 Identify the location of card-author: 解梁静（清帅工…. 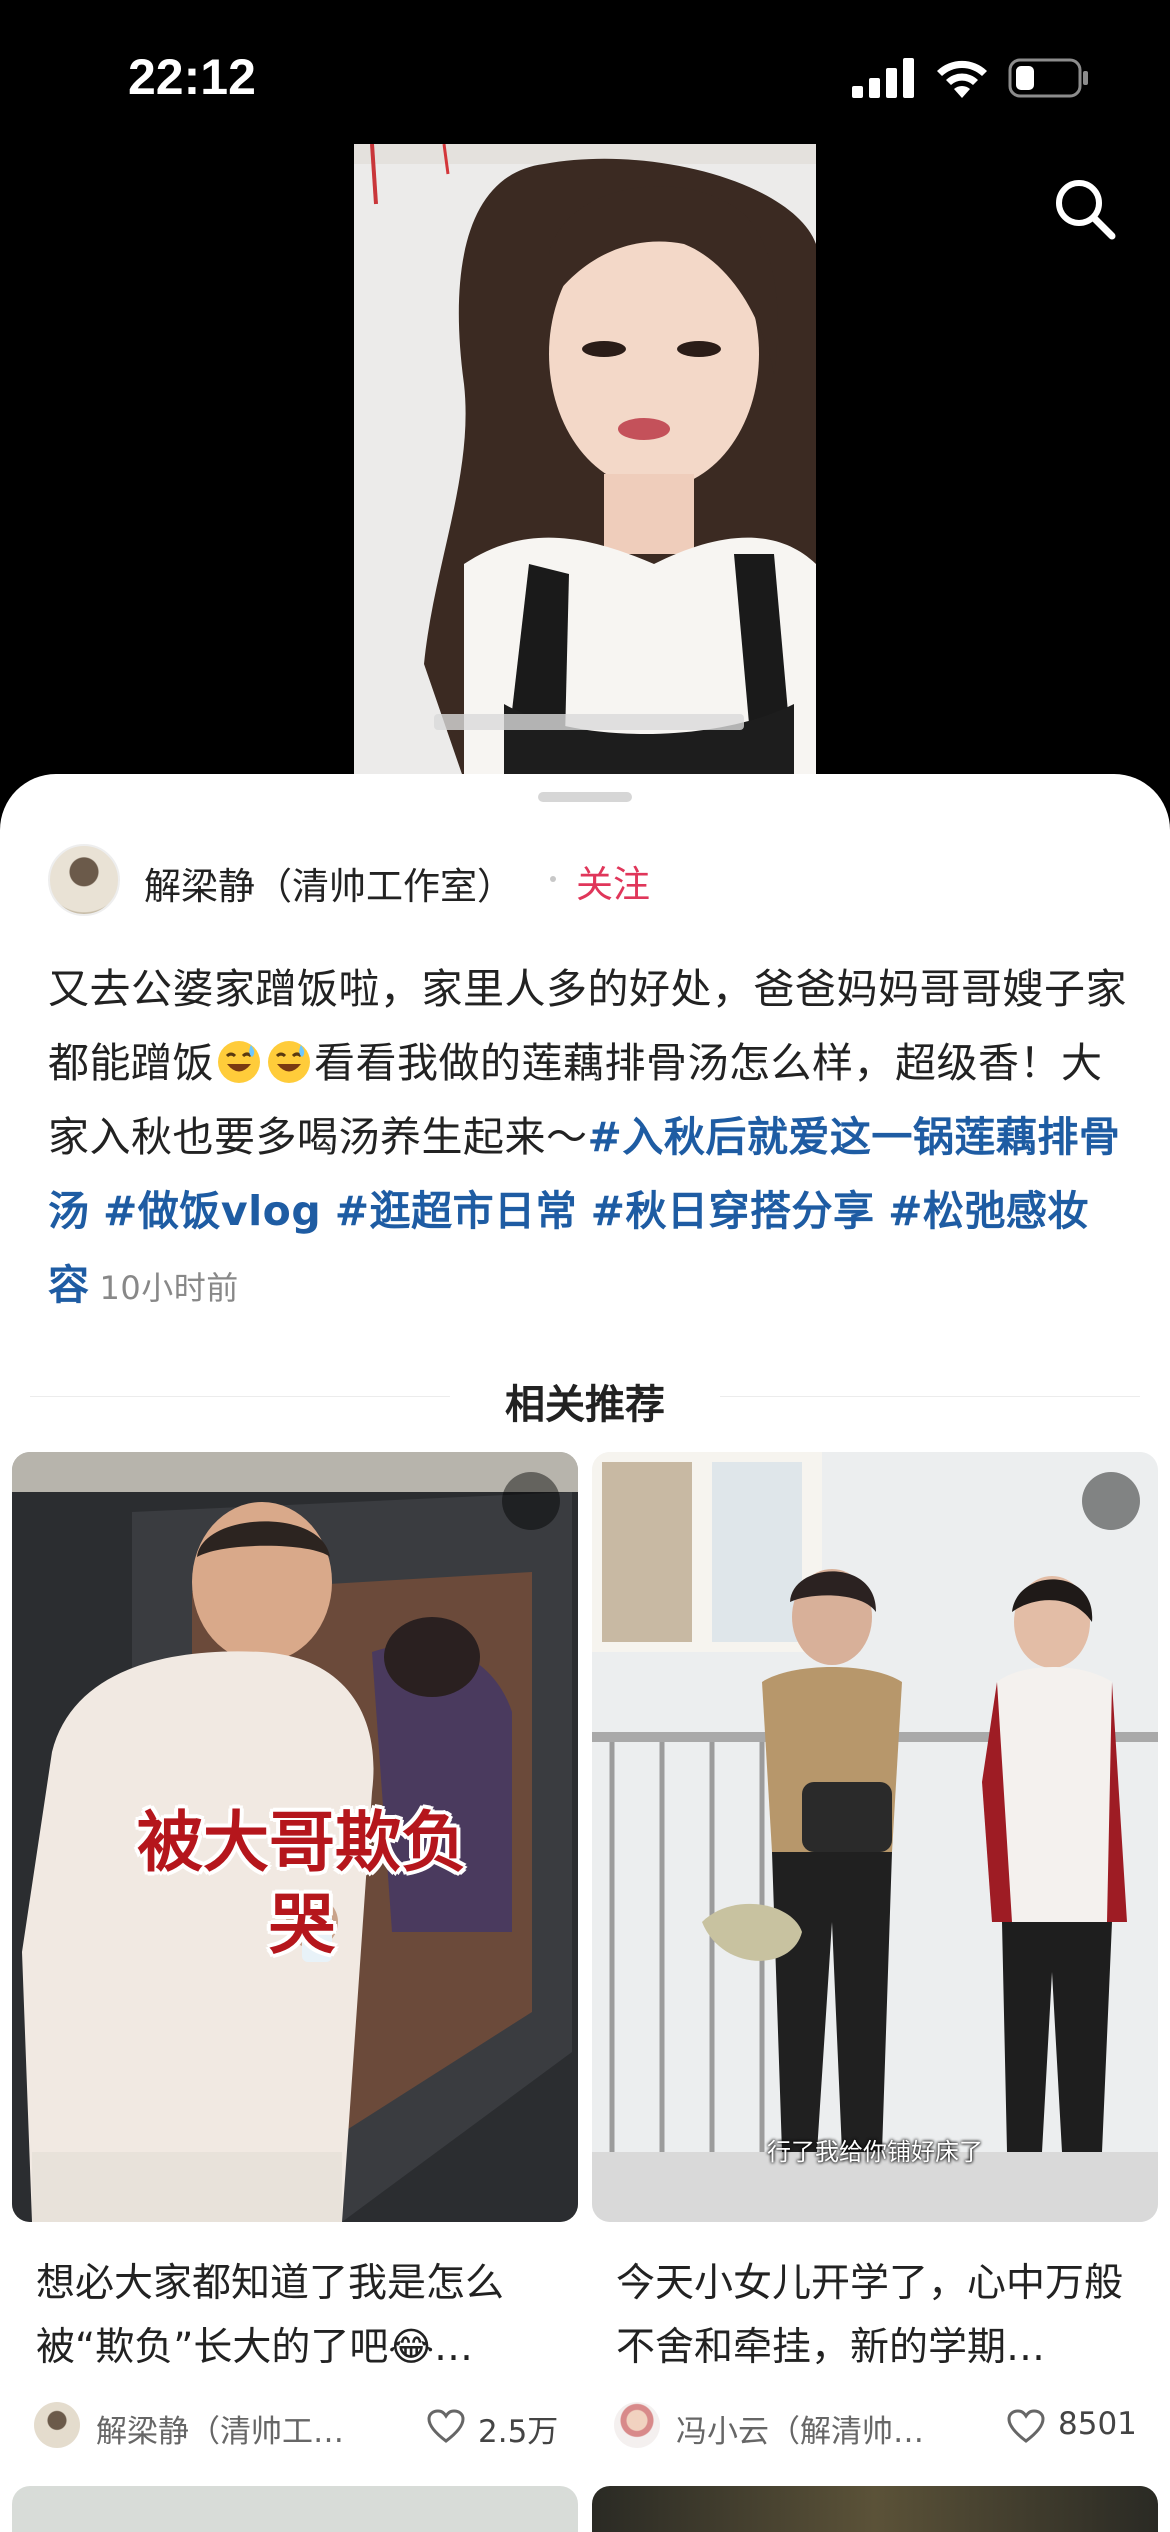
(236, 2428).